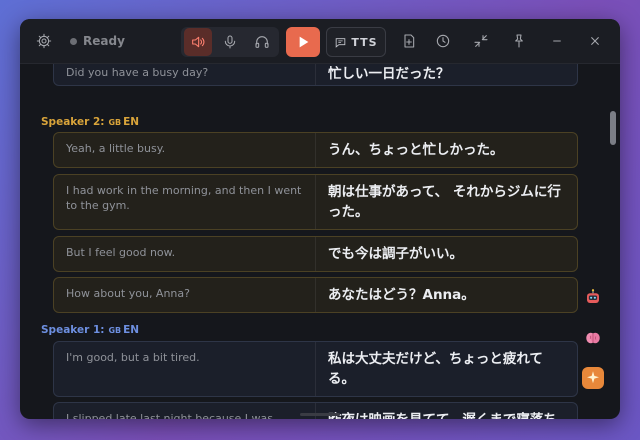 The height and width of the screenshot is (440, 640). What do you see at coordinates (73, 41) in the screenshot?
I see `status-dot` at bounding box center [73, 41].